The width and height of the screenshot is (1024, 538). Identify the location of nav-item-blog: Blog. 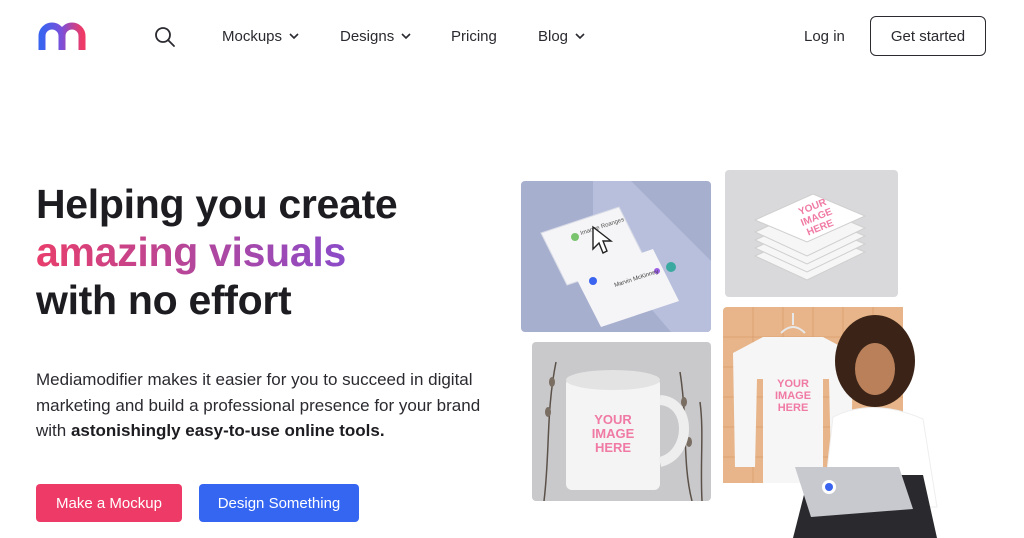
(562, 36).